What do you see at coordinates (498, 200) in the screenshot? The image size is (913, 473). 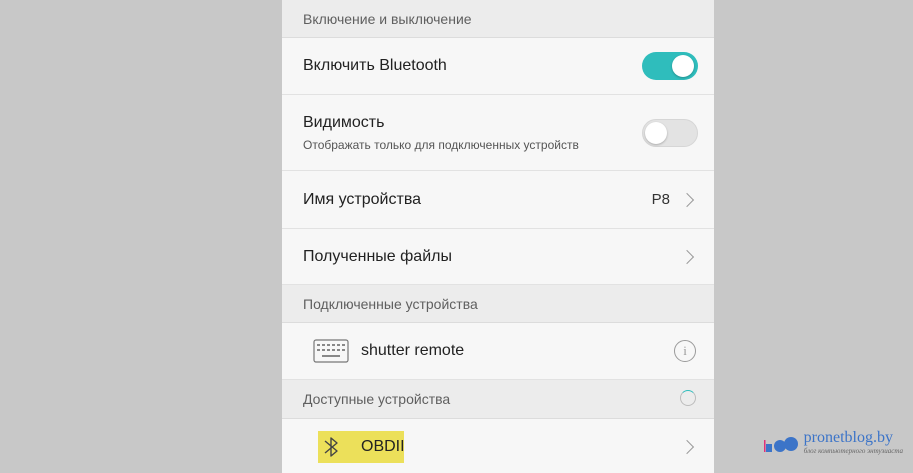 I see `device-name-row: Имя устройства P8` at bounding box center [498, 200].